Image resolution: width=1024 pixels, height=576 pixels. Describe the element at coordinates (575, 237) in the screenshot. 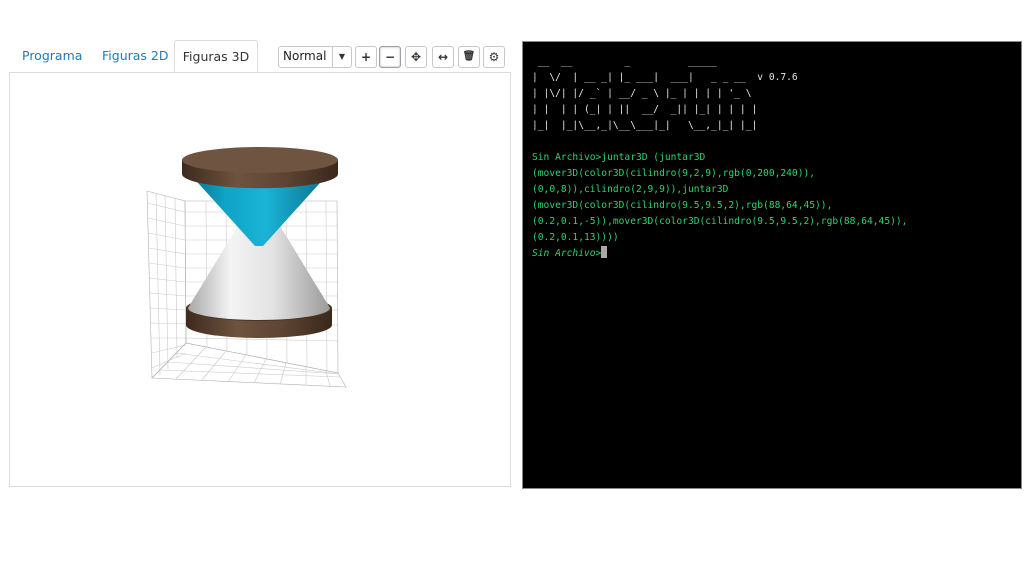

I see `command-line: (0.2,0.1,13))))` at that location.